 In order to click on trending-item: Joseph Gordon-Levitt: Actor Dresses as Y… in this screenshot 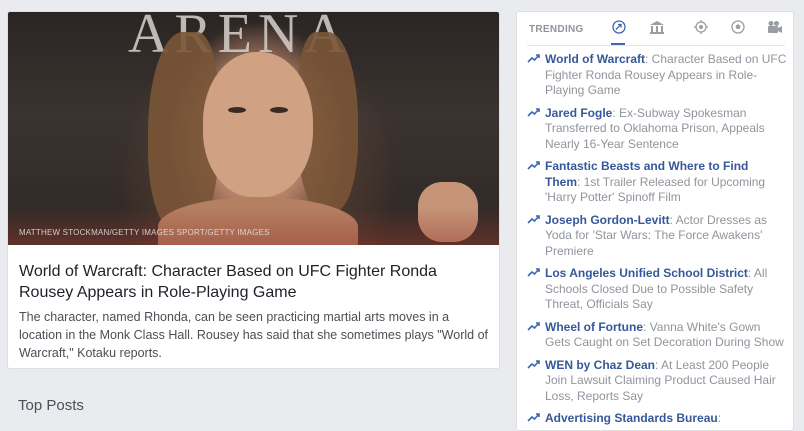, I will do `click(657, 236)`.